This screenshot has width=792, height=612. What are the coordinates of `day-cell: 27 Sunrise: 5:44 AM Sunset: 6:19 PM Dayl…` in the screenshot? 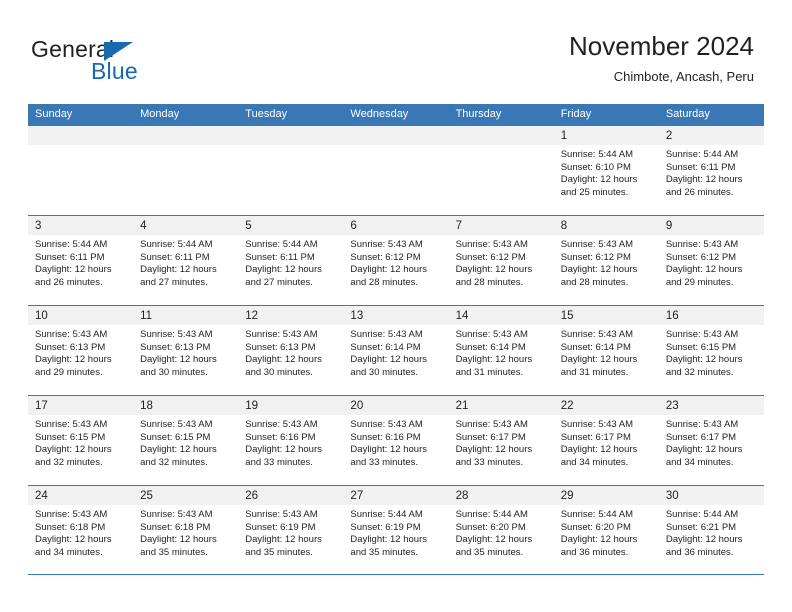 It's located at (396, 530).